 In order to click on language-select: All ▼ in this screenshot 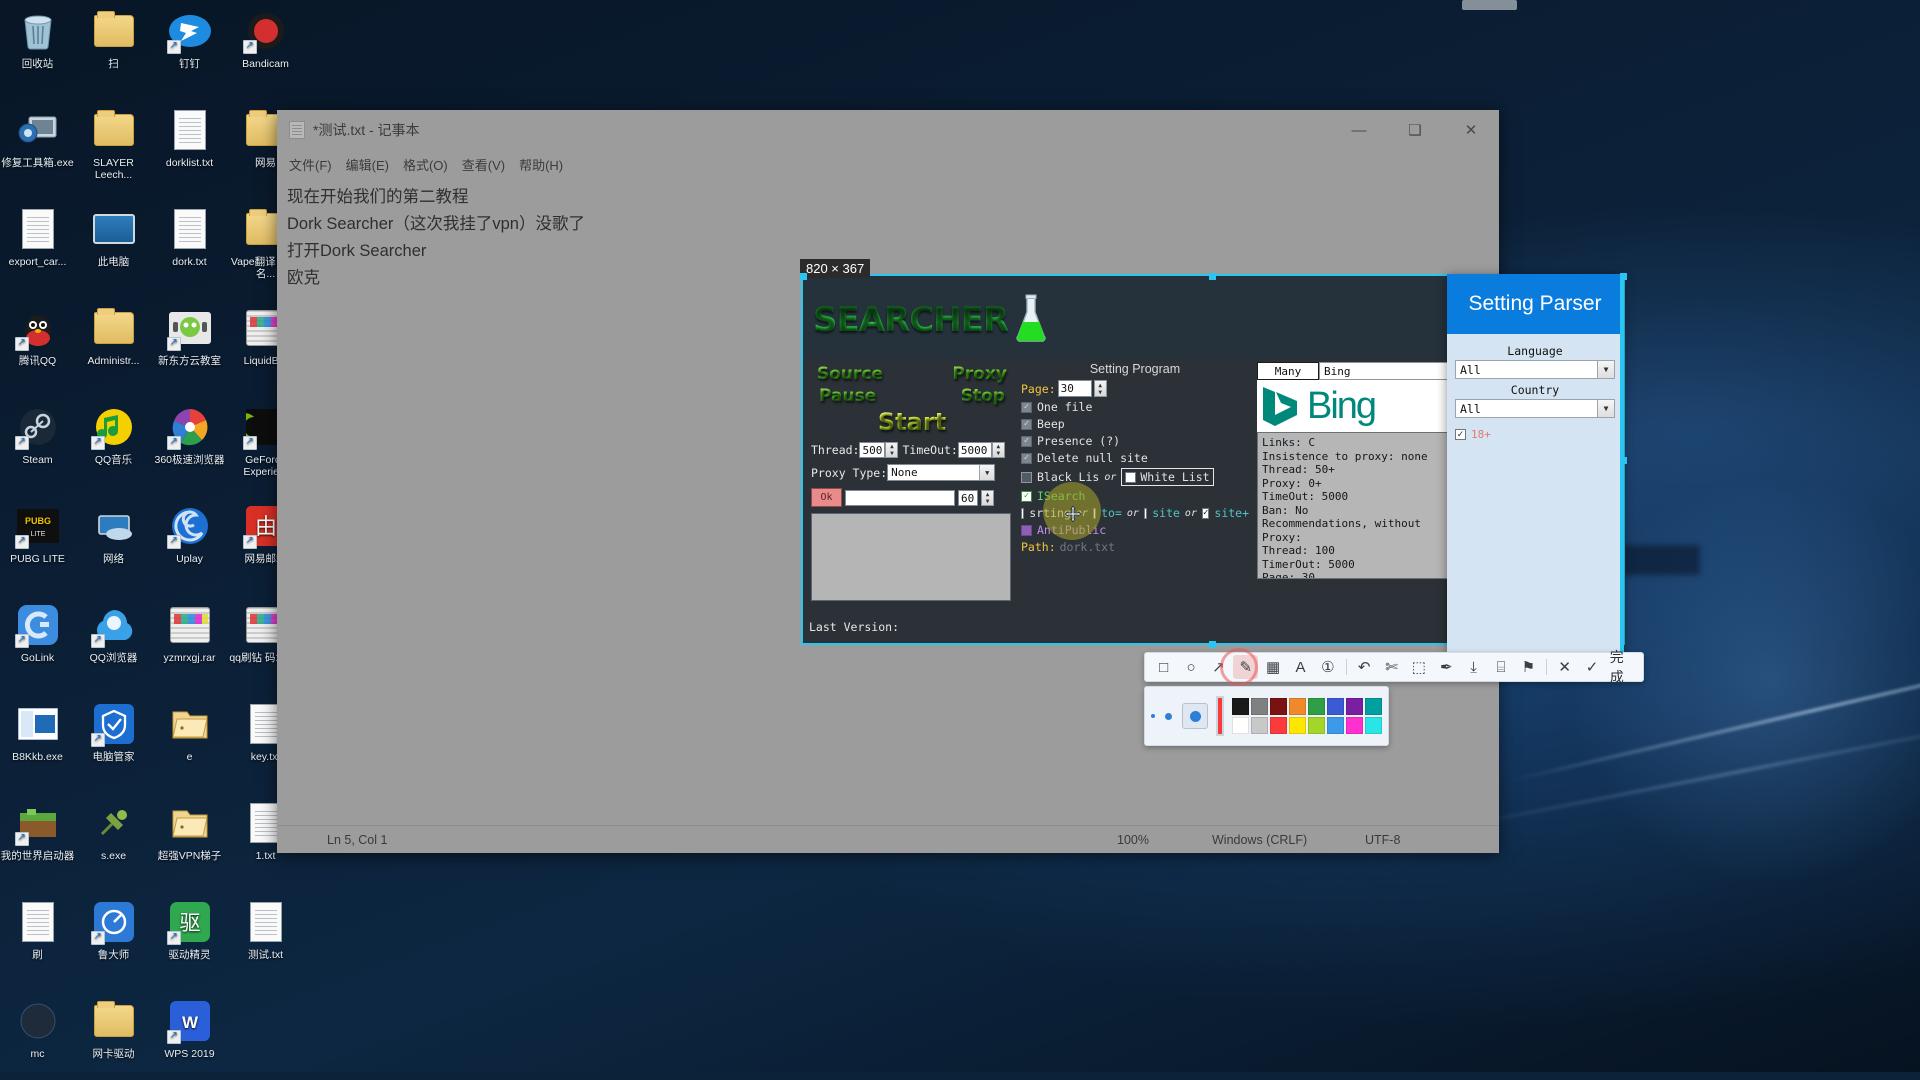, I will do `click(1535, 369)`.